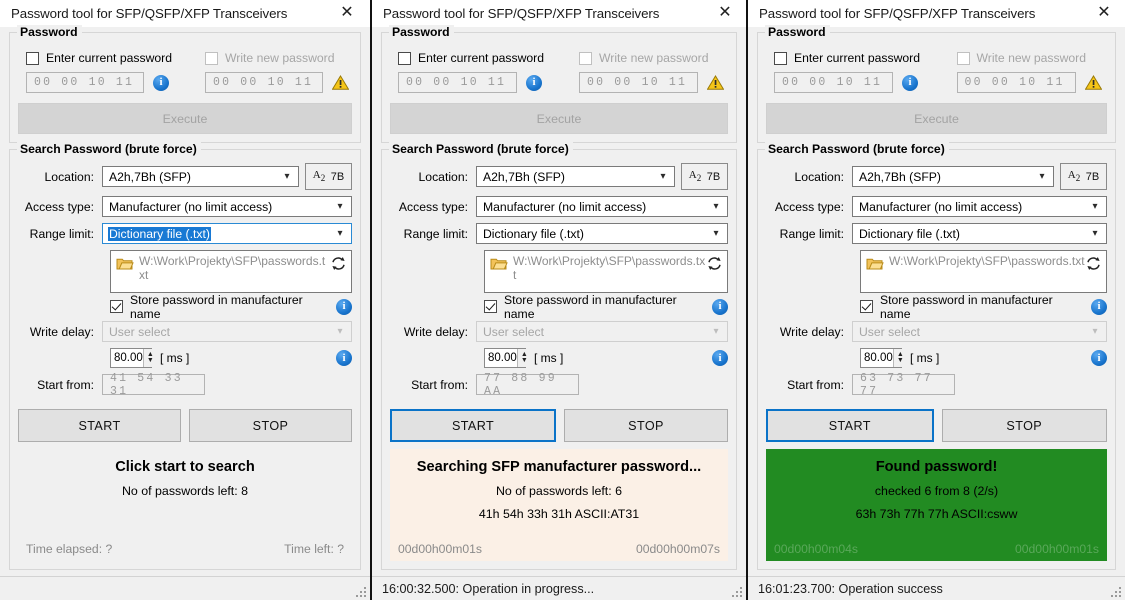 This screenshot has height=600, width=1125. I want to click on delay-unit-label: [ ms ], so click(175, 358).